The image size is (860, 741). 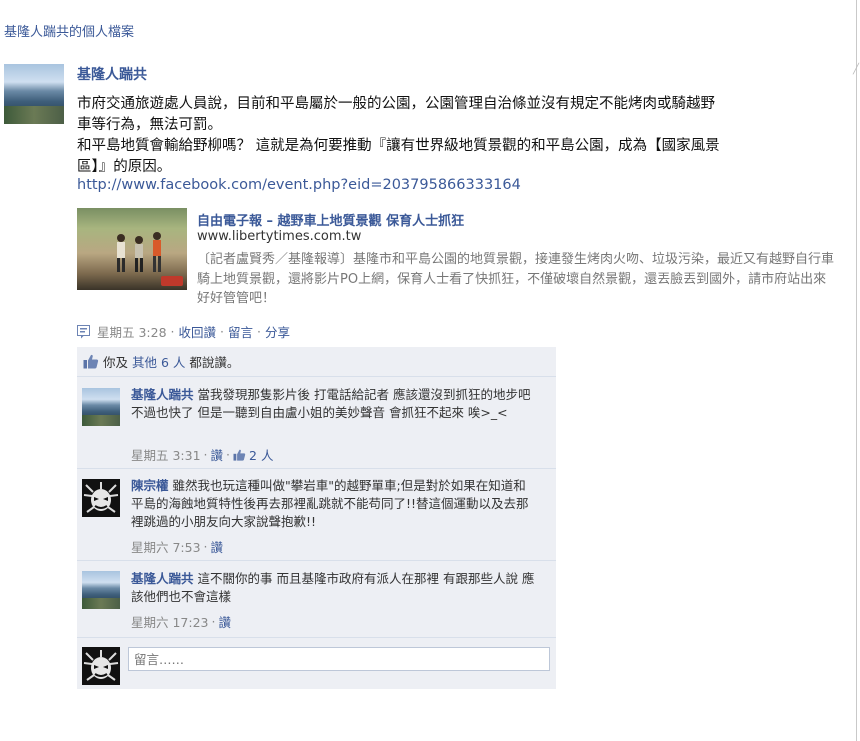 What do you see at coordinates (261, 454) in the screenshot?
I see `comment-like-count: 2 人` at bounding box center [261, 454].